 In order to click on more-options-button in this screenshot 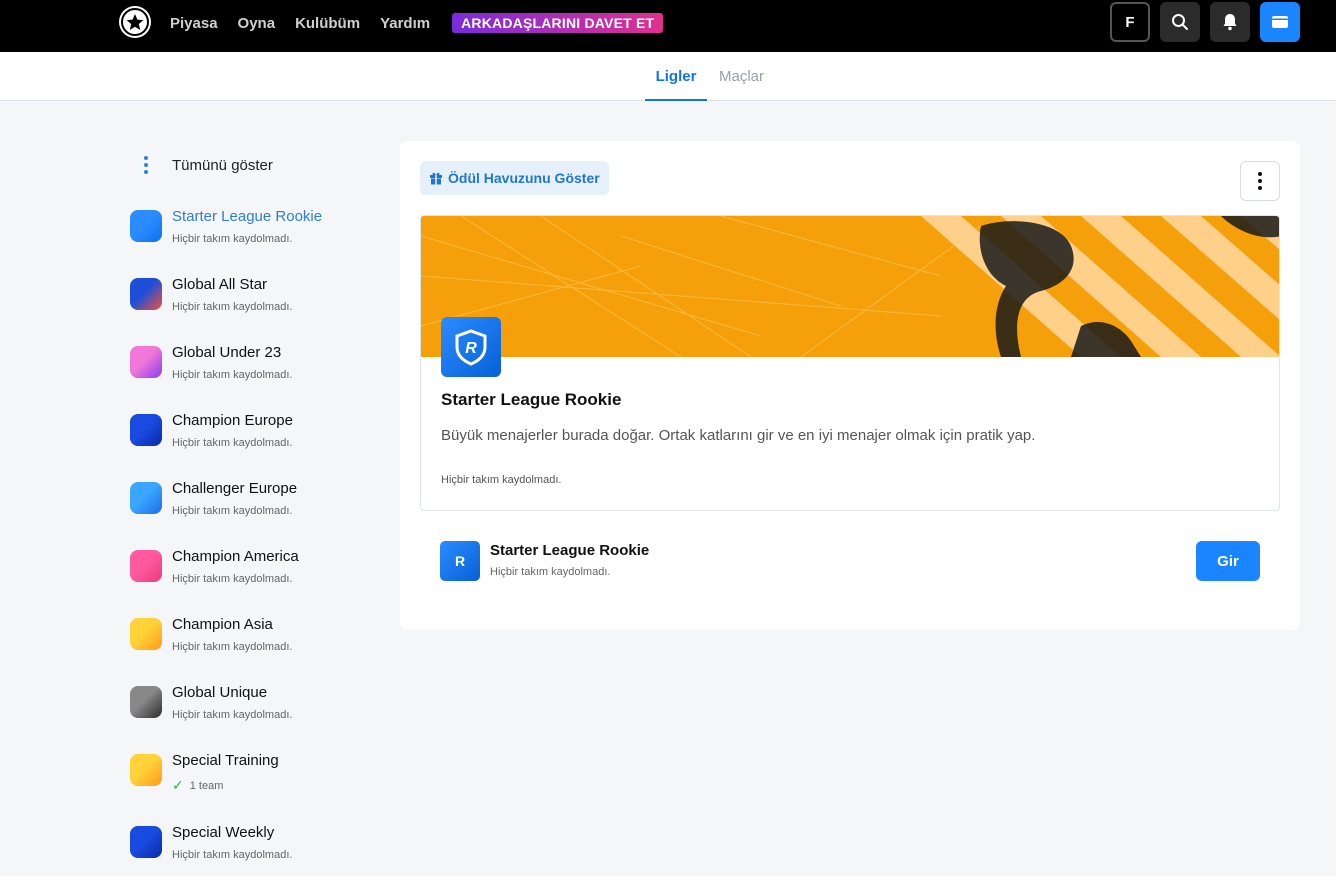, I will do `click(1260, 181)`.